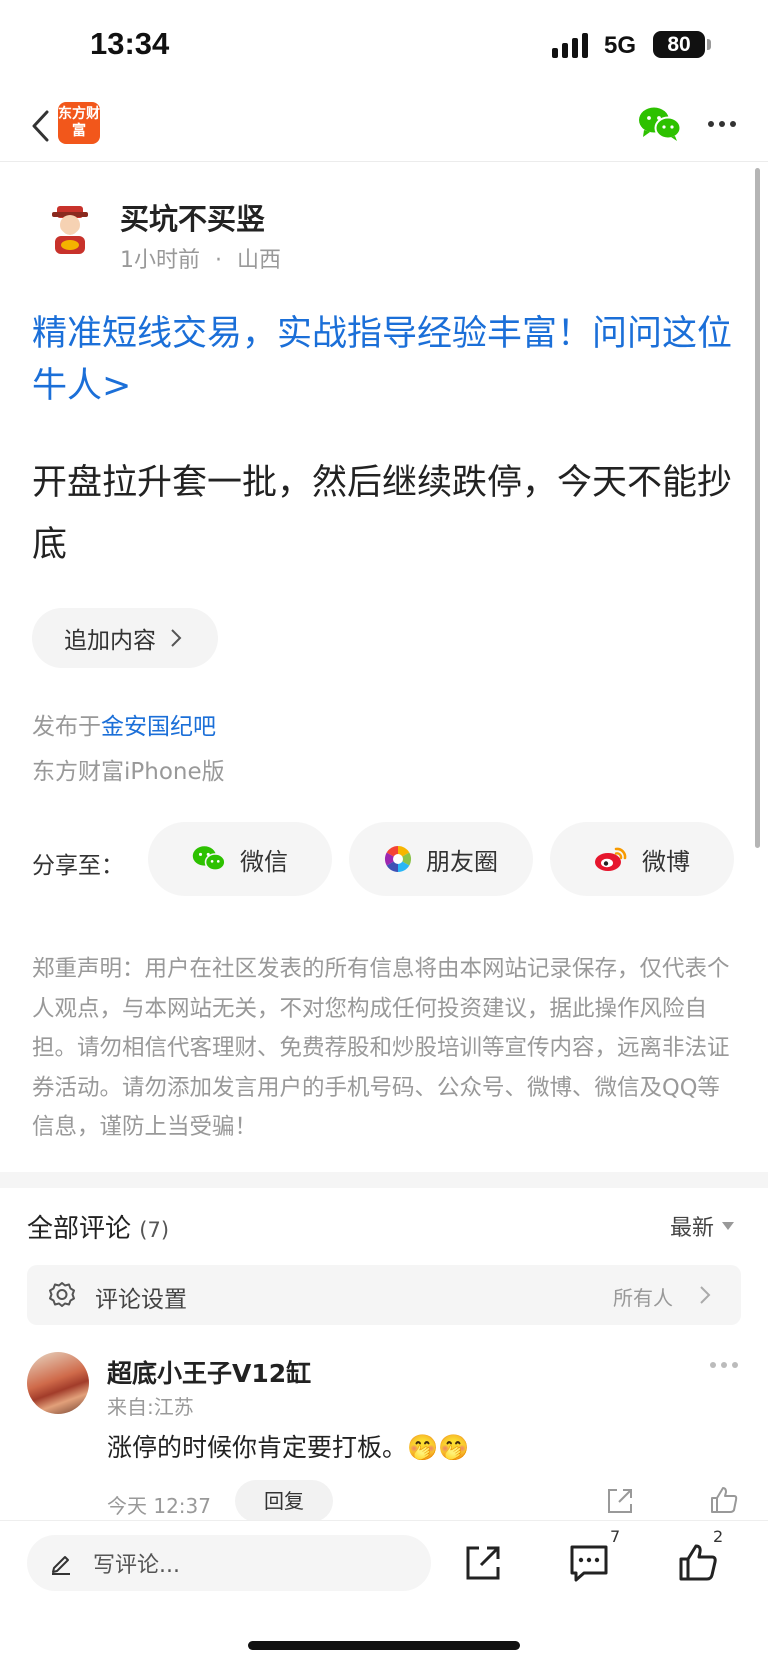  Describe the element at coordinates (620, 45) in the screenshot. I see `network-type: 5G` at that location.